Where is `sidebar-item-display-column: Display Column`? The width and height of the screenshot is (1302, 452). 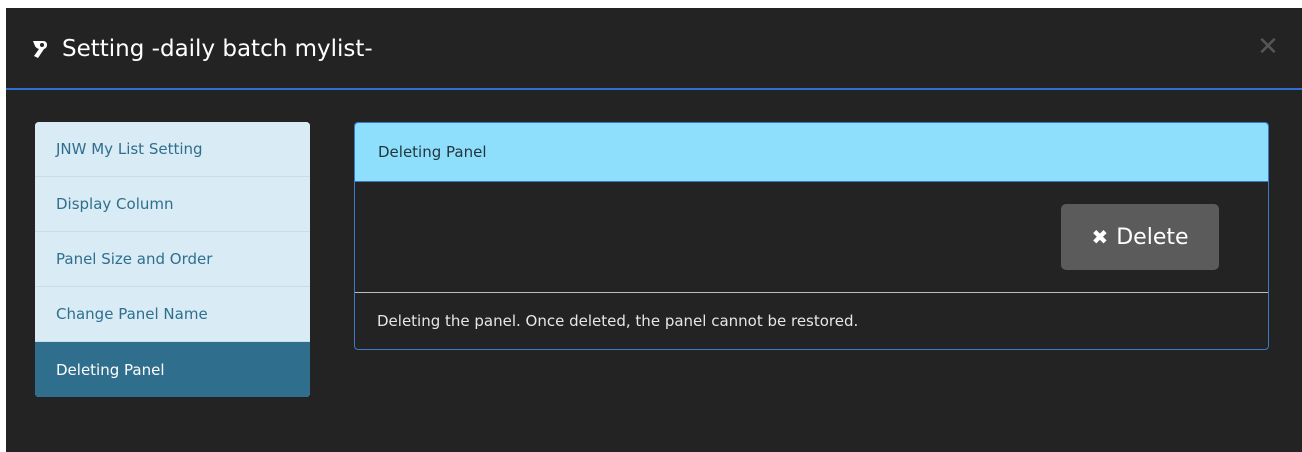 sidebar-item-display-column: Display Column is located at coordinates (172, 204).